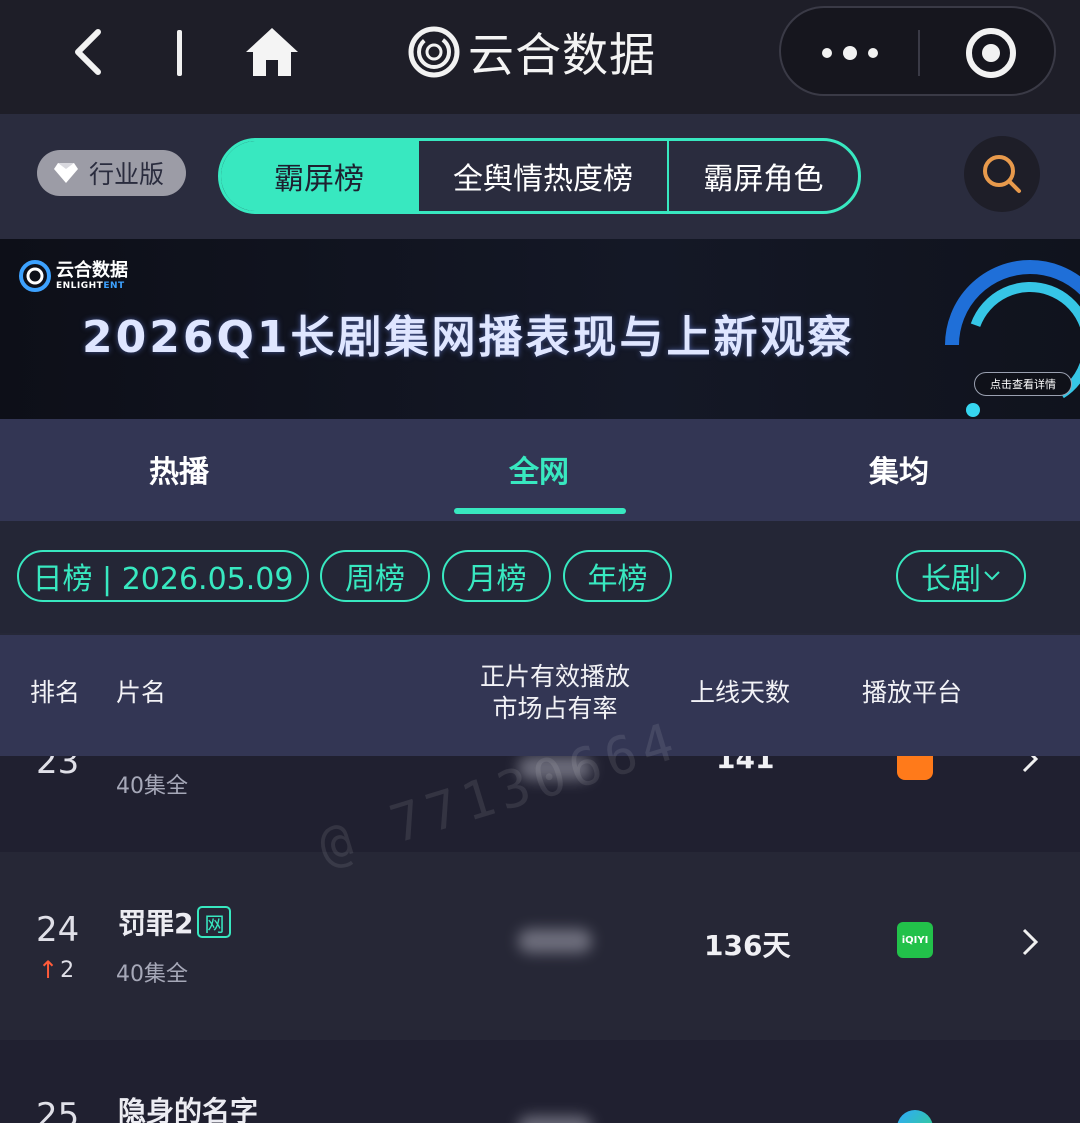 The width and height of the screenshot is (1080, 1123). I want to click on table-header: 排名 片名 正片有效播放 市场占有率 上线天数 播放平台, so click(540, 694).